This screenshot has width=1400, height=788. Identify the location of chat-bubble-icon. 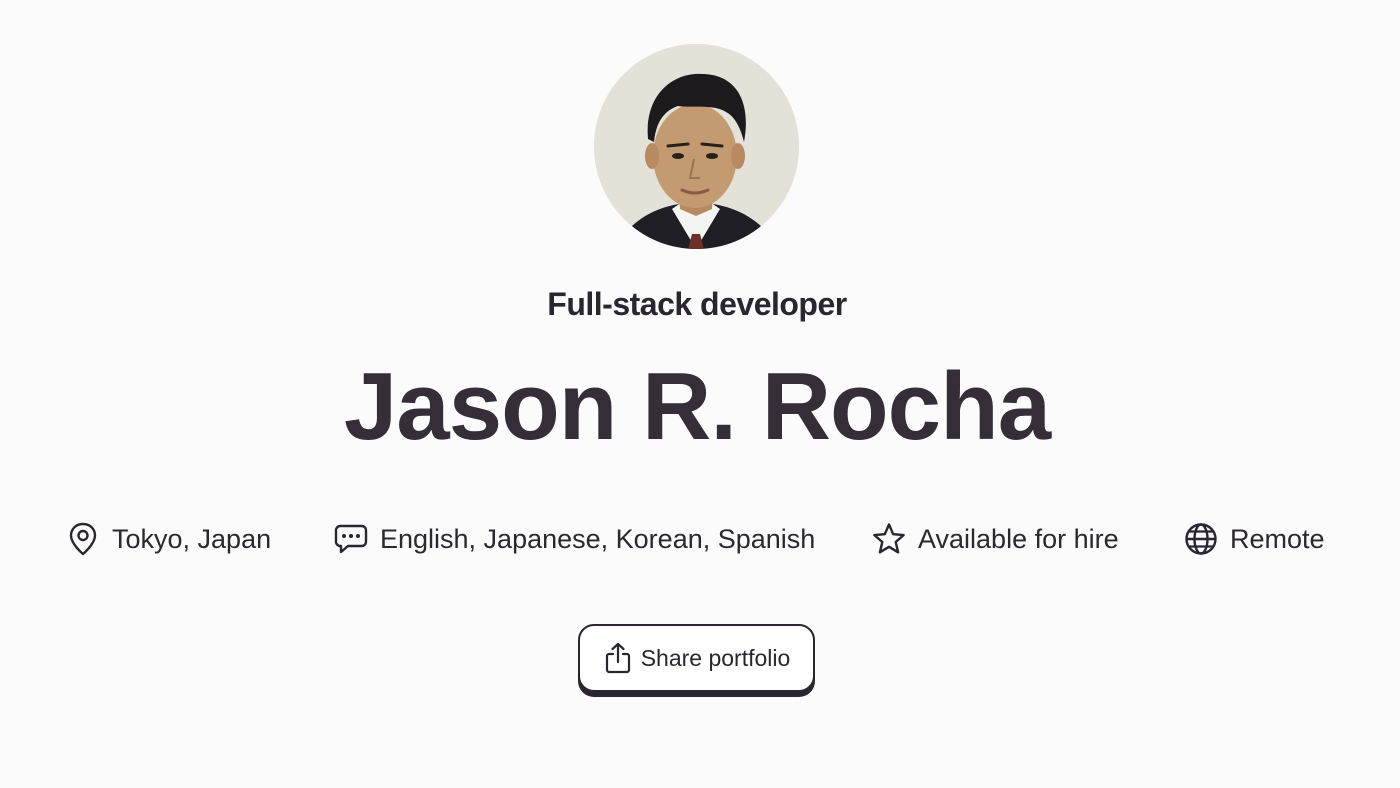
(351, 539).